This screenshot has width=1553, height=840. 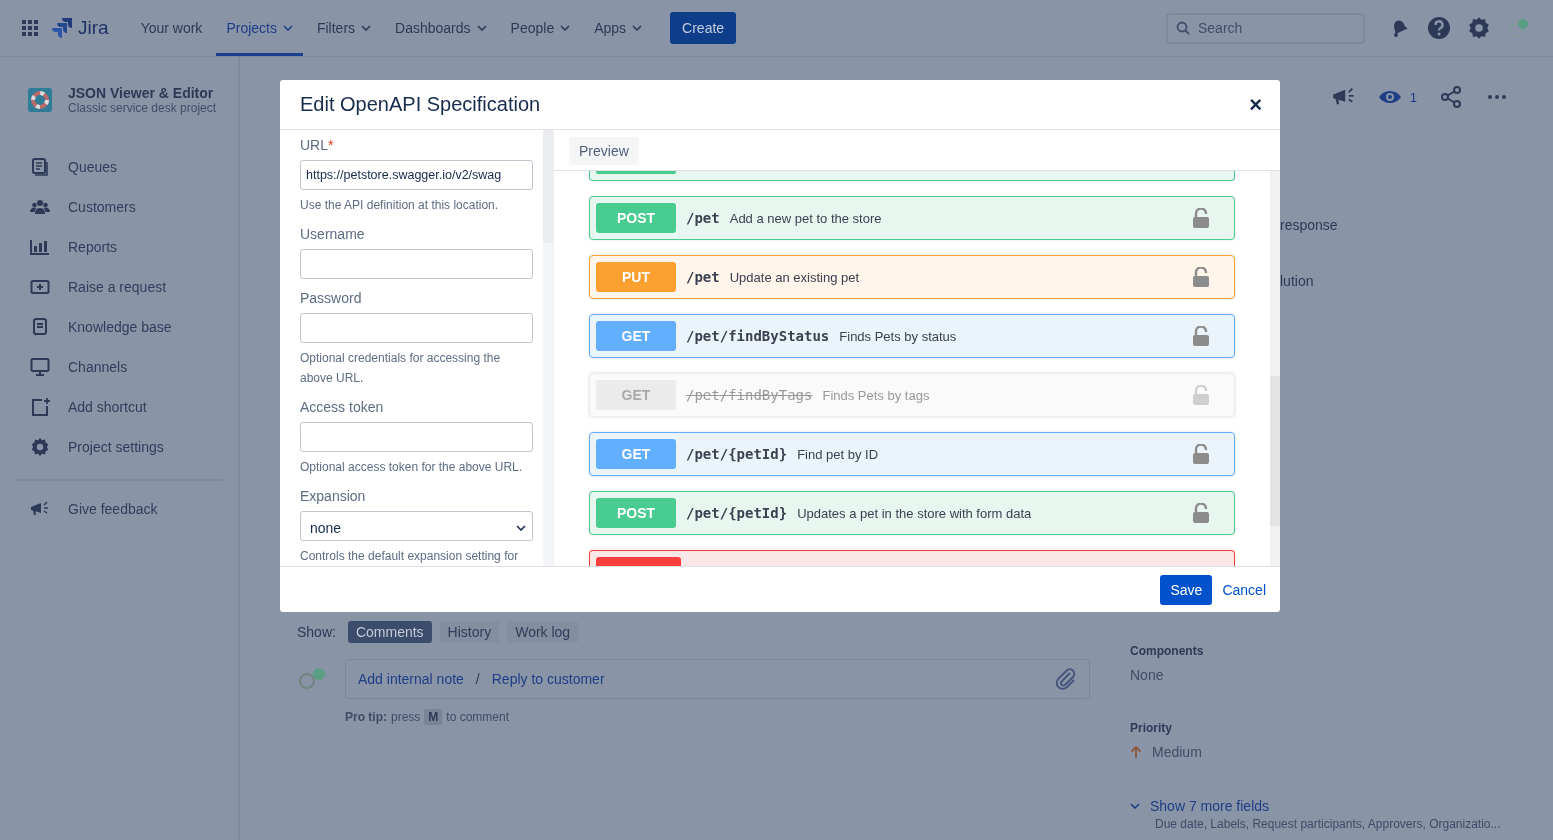 What do you see at coordinates (1479, 28) in the screenshot?
I see `settings-icon` at bounding box center [1479, 28].